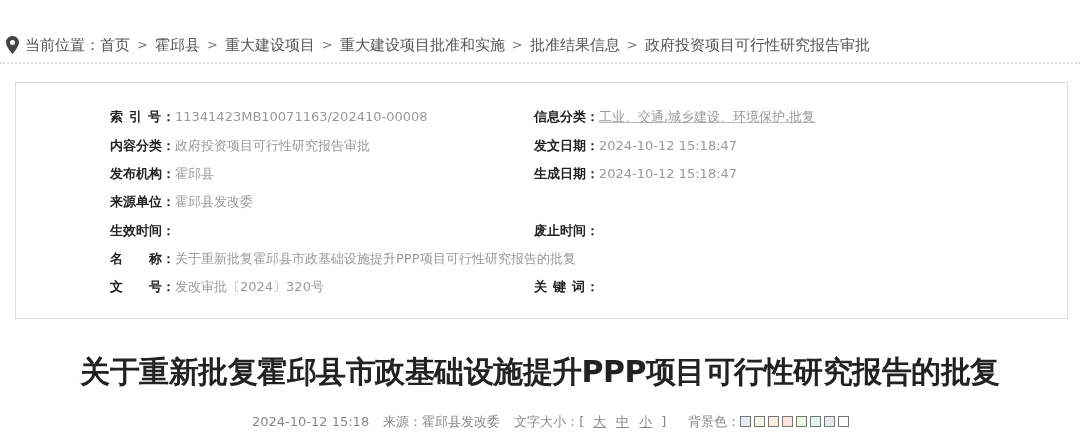 This screenshot has width=1080, height=446. Describe the element at coordinates (714, 422) in the screenshot. I see `background-label: 背景色：` at that location.